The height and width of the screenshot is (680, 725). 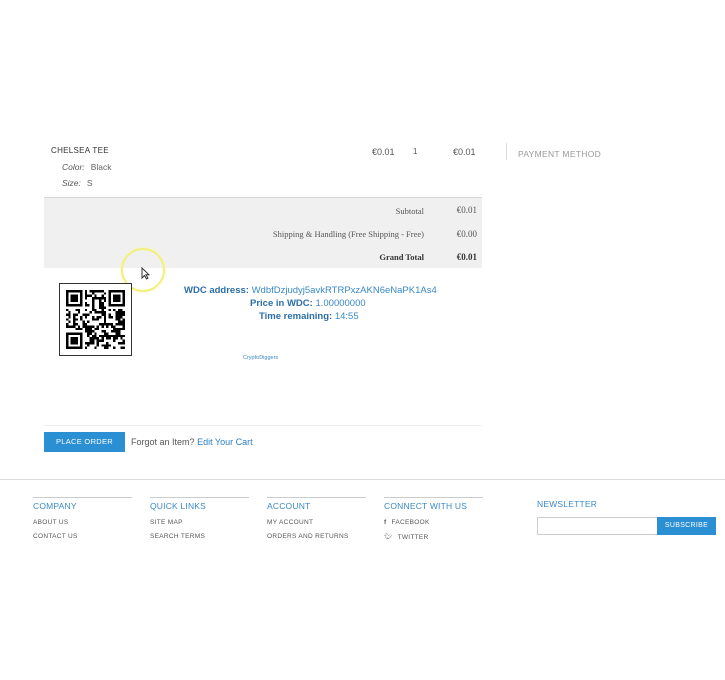 I want to click on grand-total-value: €0.01, so click(x=466, y=257).